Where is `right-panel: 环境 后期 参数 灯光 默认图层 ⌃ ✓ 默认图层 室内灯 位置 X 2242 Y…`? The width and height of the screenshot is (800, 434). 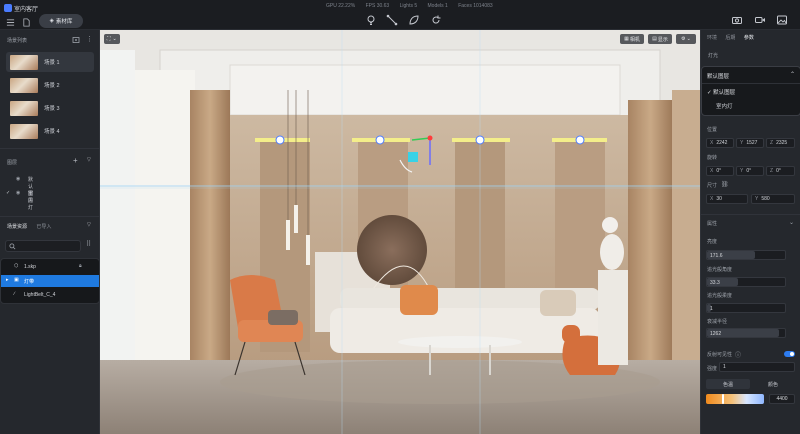
right-panel: 环境 后期 参数 灯光 默认图层 ⌃ ✓ 默认图层 室内灯 位置 X 2242 Y… is located at coordinates (750, 232).